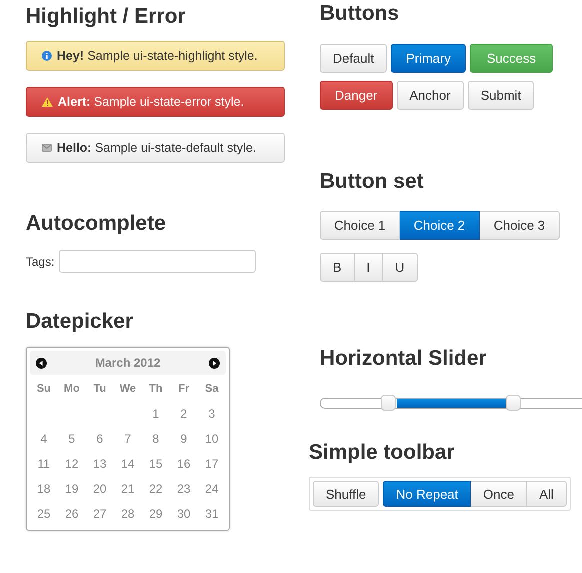  What do you see at coordinates (369, 267) in the screenshot?
I see `toggle-button: I` at bounding box center [369, 267].